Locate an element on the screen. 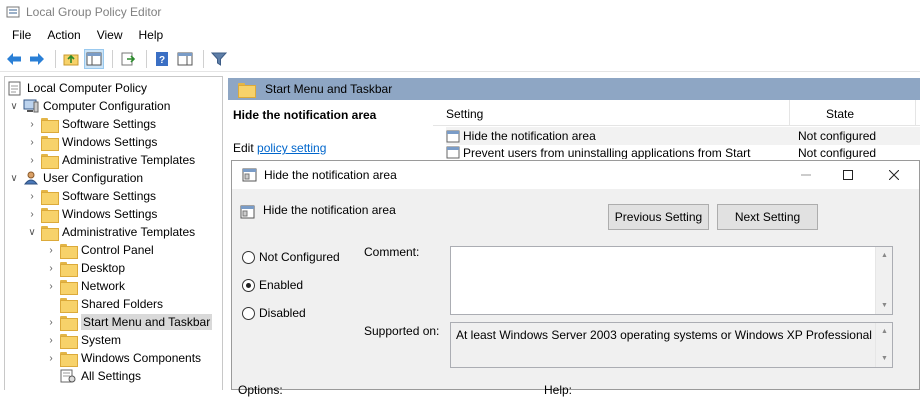 The image size is (920, 397). previous-setting-button: Previous Setting is located at coordinates (658, 217).